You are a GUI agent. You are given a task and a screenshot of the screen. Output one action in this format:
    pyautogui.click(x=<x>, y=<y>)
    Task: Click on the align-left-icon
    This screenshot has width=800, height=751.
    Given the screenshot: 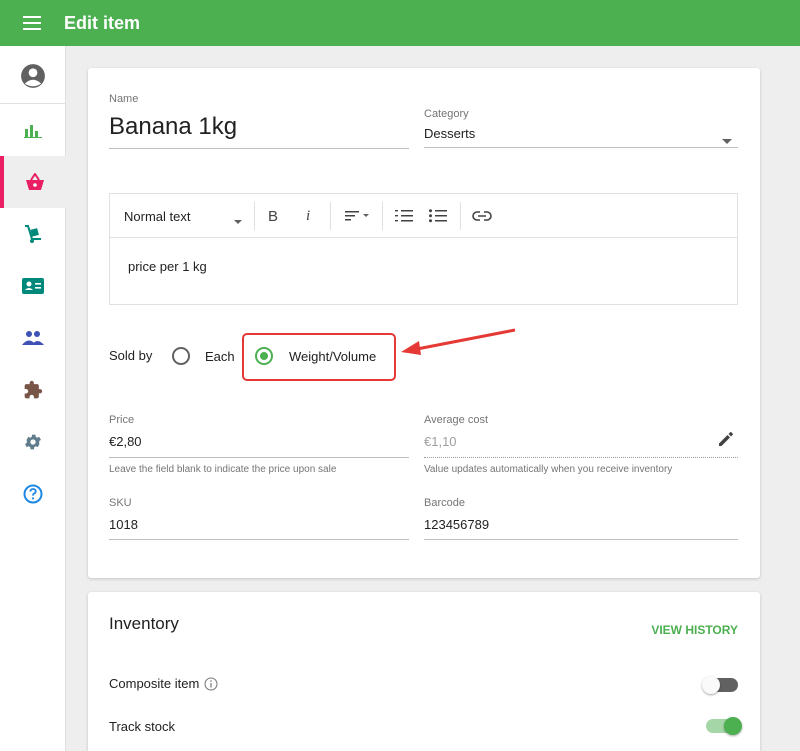 What is the action you would take?
    pyautogui.click(x=357, y=216)
    